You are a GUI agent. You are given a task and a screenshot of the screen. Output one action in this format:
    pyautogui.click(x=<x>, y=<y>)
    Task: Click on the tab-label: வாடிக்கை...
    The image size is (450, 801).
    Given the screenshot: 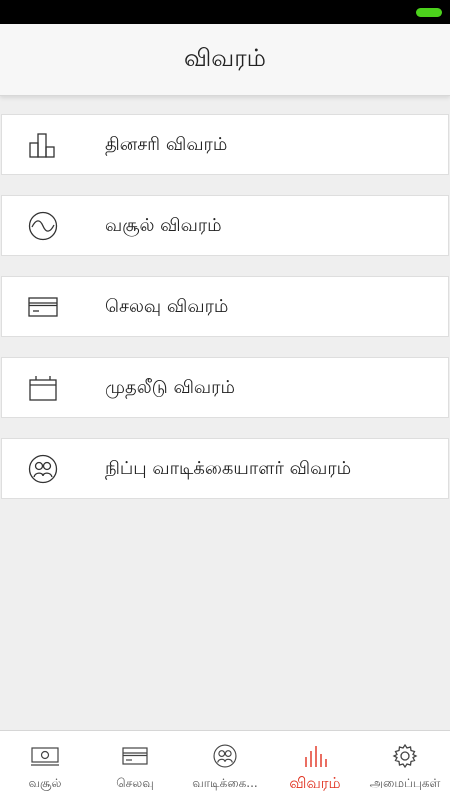 What is the action you would take?
    pyautogui.click(x=225, y=783)
    